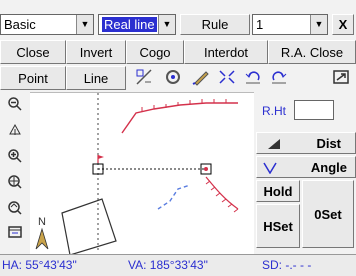 This screenshot has height=276, width=356. I want to click on close-button: Close, so click(33, 52).